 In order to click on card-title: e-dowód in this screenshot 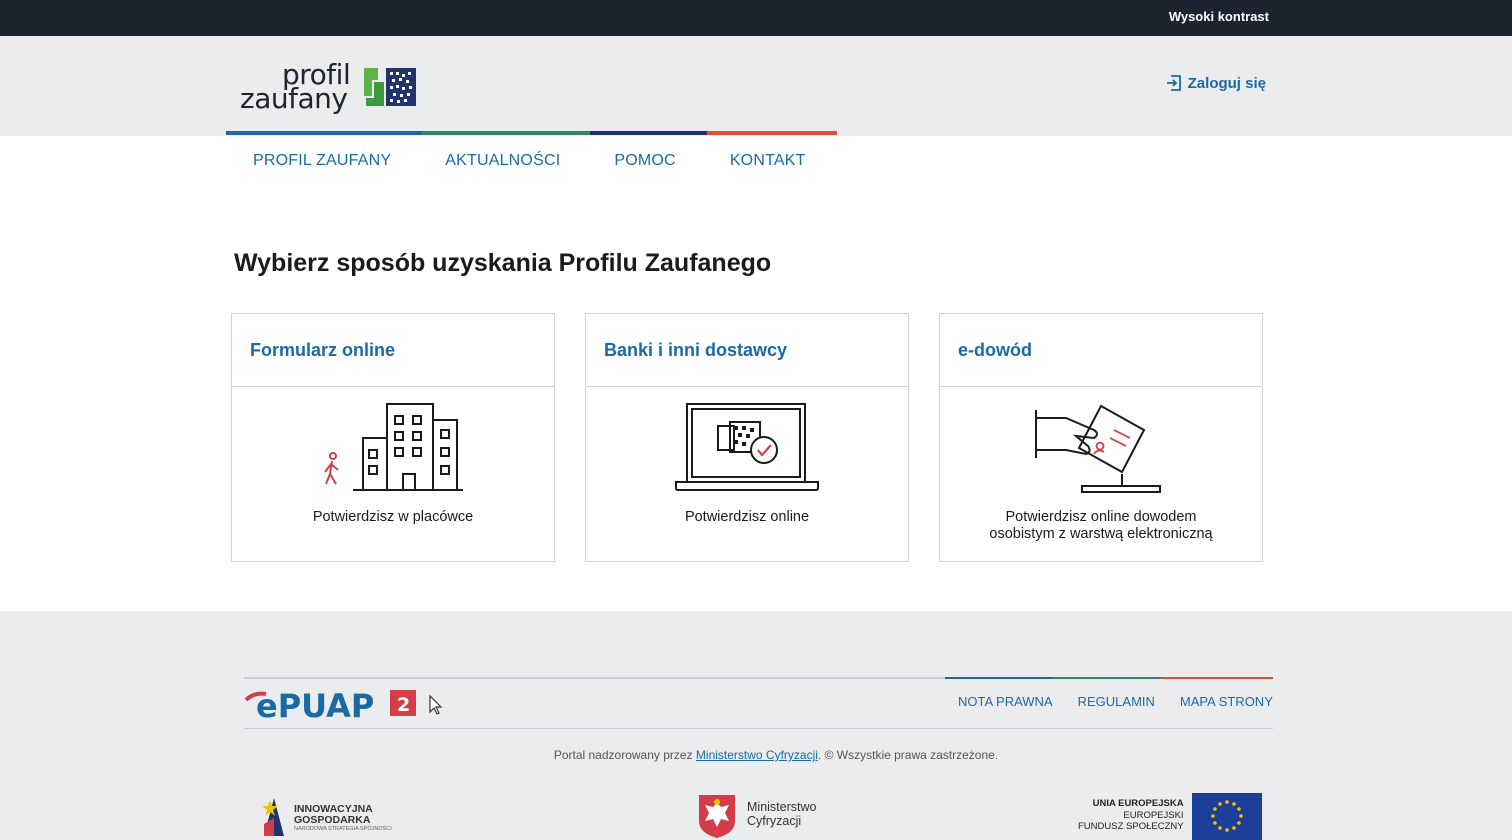, I will do `click(1101, 350)`.